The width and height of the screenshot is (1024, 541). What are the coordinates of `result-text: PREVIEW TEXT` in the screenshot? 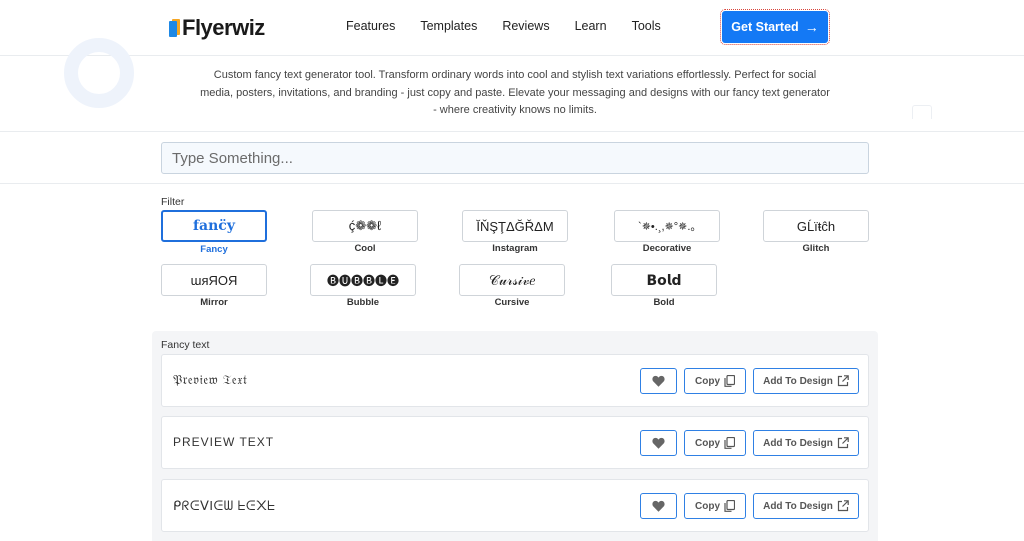 It's located at (223, 442).